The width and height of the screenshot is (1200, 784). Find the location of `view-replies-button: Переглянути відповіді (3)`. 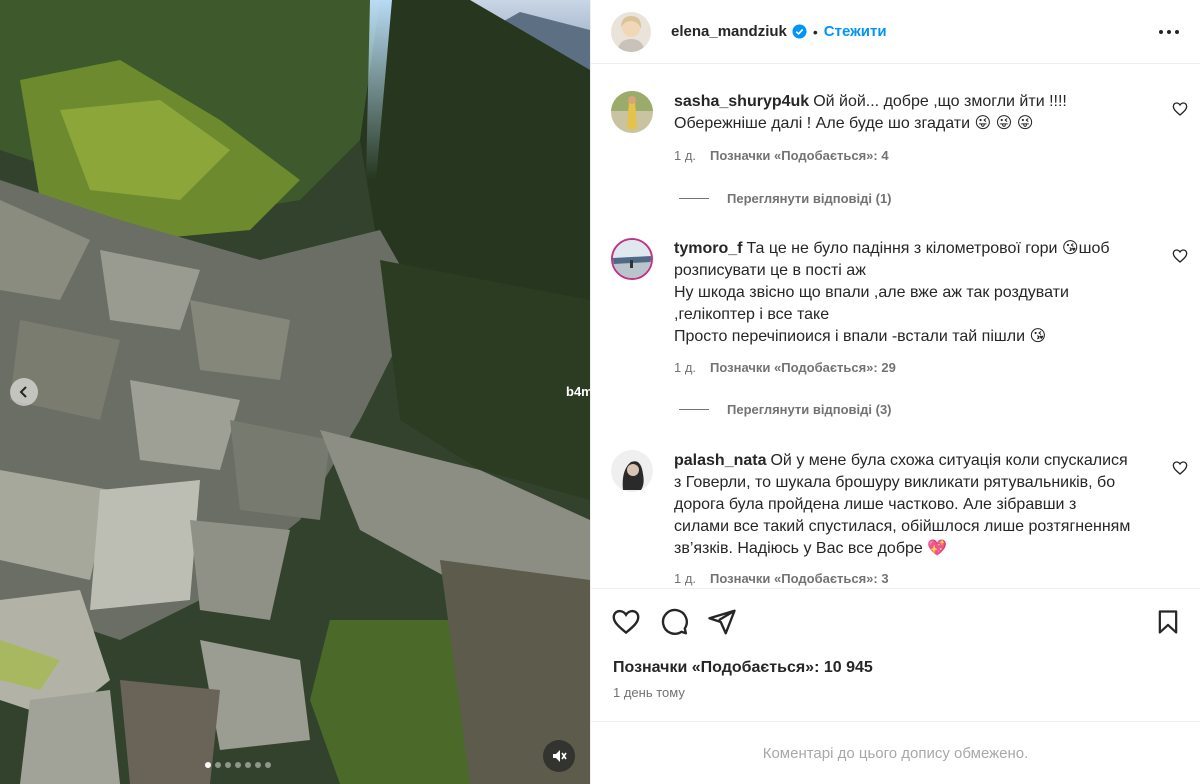

view-replies-button: Переглянути відповіді (3) is located at coordinates (785, 409).